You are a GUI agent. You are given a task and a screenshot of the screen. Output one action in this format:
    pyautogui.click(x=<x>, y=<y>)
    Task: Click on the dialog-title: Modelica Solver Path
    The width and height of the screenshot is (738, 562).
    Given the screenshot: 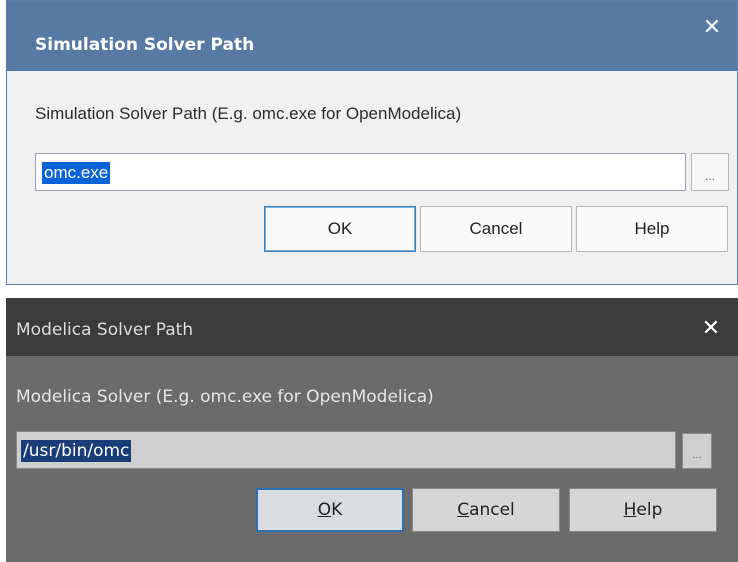 What is the action you would take?
    pyautogui.click(x=105, y=330)
    